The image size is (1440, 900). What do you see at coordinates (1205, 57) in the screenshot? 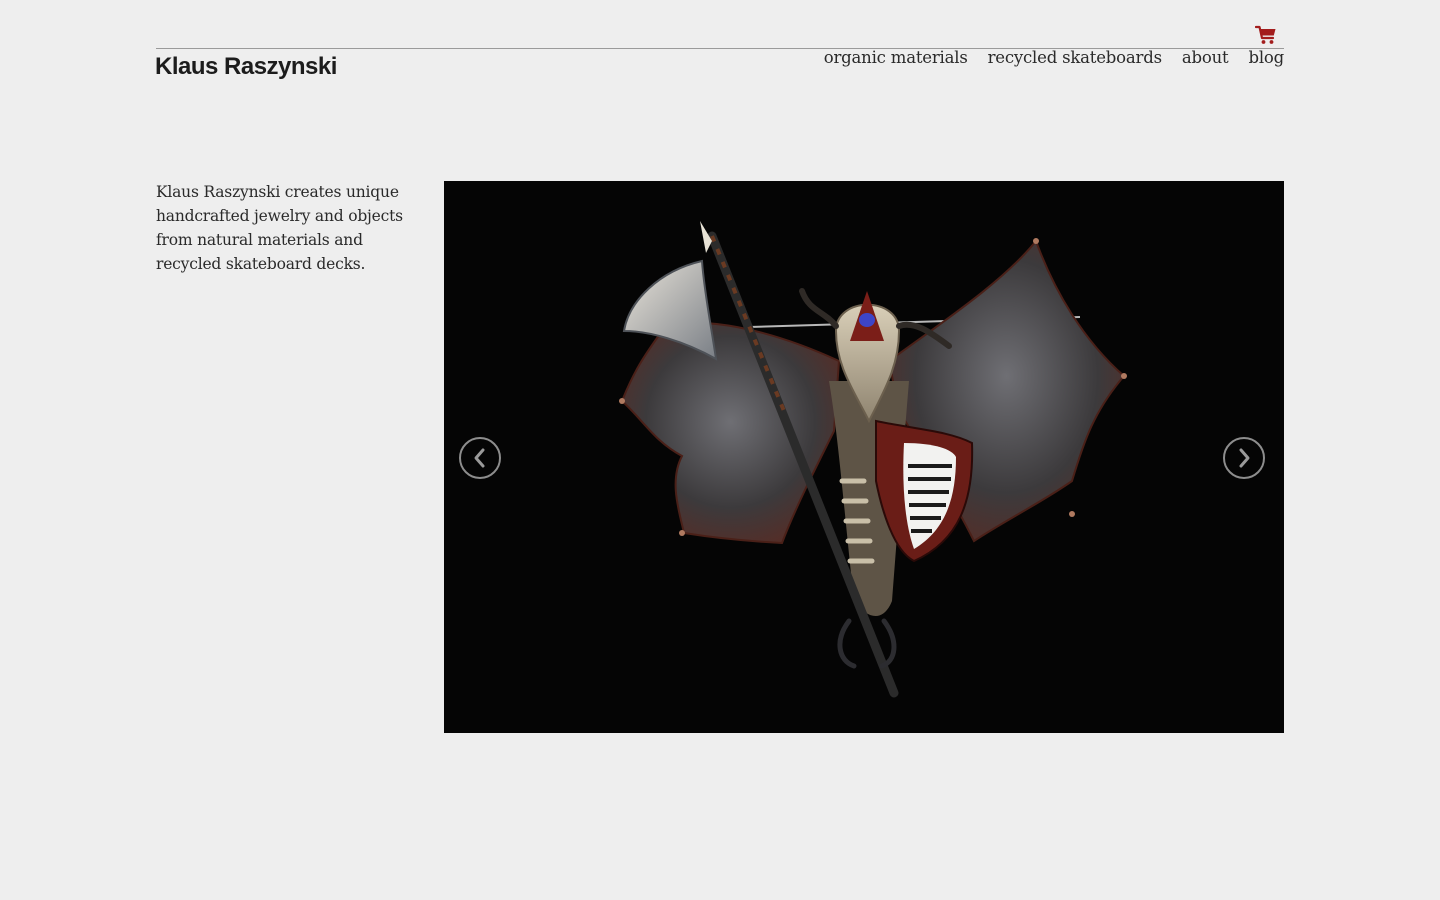
I see `nav-about: about` at bounding box center [1205, 57].